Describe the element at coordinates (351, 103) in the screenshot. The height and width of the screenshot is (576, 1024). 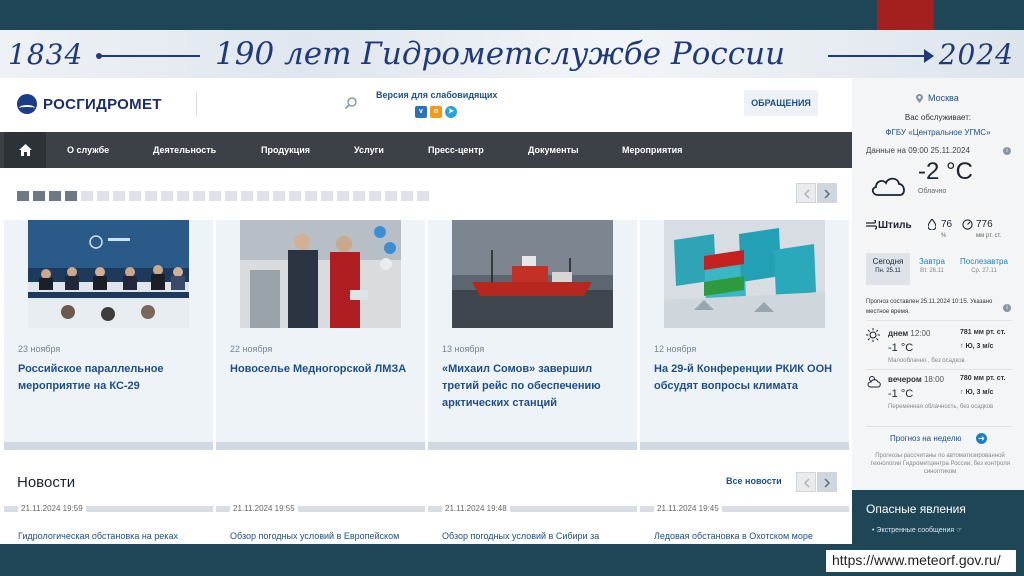
I see `search-icon` at that location.